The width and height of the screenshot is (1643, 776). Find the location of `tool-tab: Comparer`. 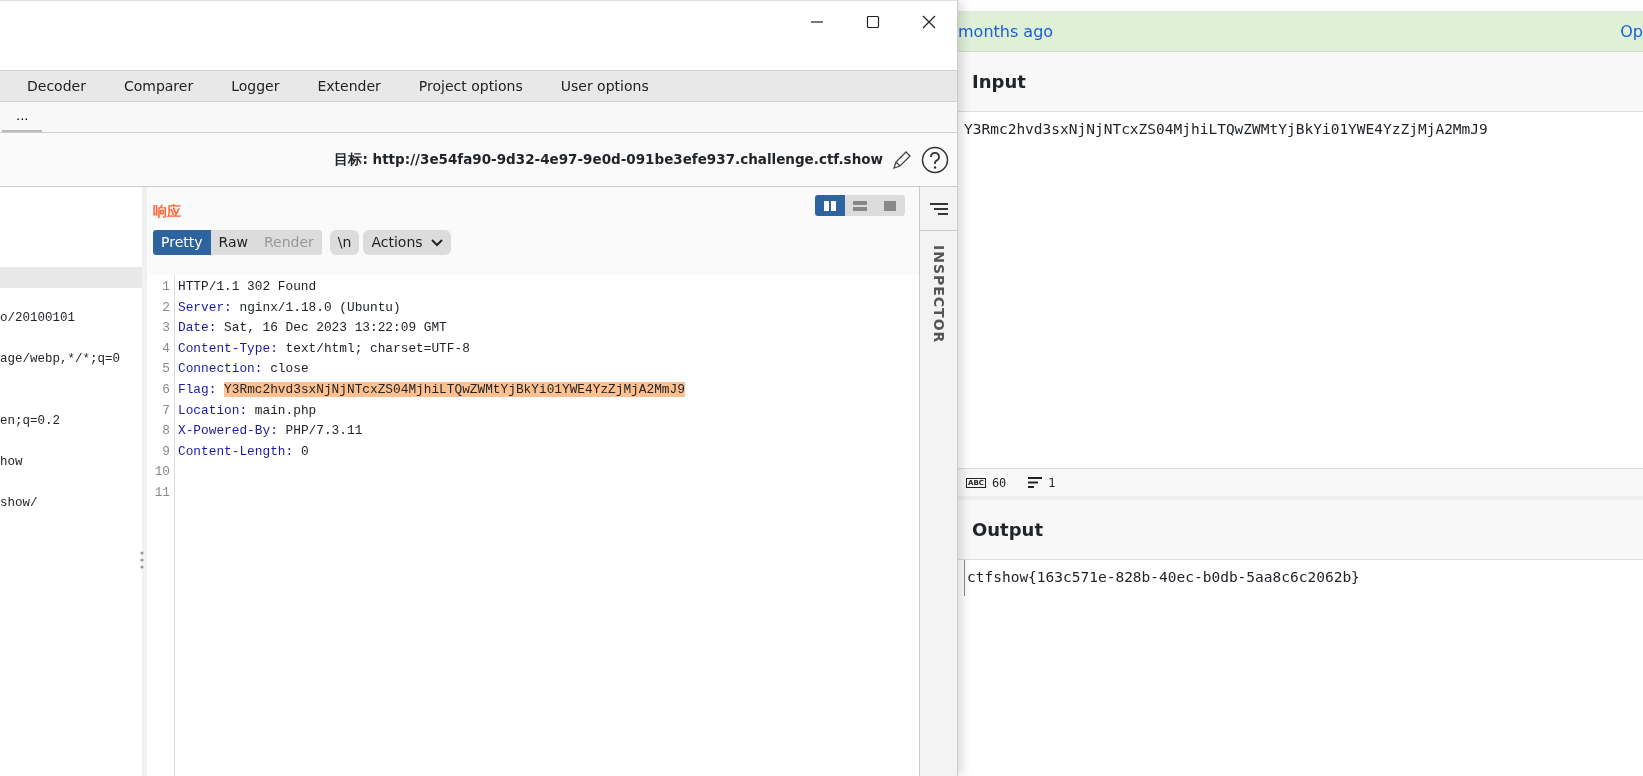

tool-tab: Comparer is located at coordinates (158, 86).